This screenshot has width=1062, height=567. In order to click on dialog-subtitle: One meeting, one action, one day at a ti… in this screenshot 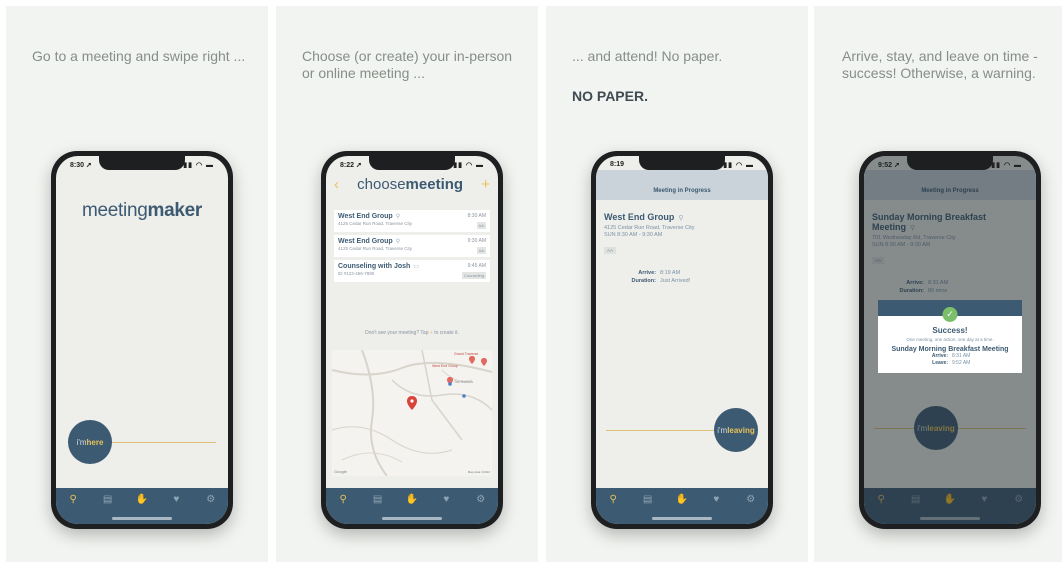, I will do `click(950, 339)`.